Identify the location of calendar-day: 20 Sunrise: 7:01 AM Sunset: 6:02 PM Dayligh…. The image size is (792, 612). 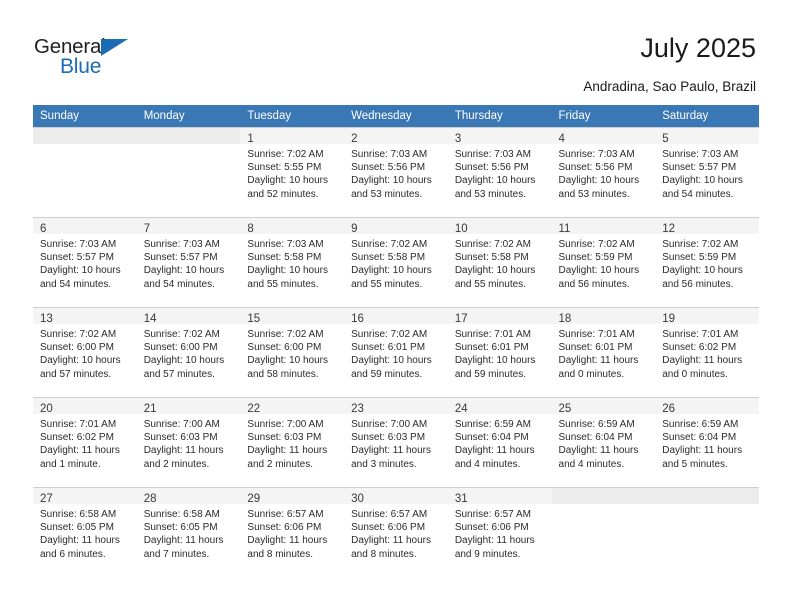
(85, 442).